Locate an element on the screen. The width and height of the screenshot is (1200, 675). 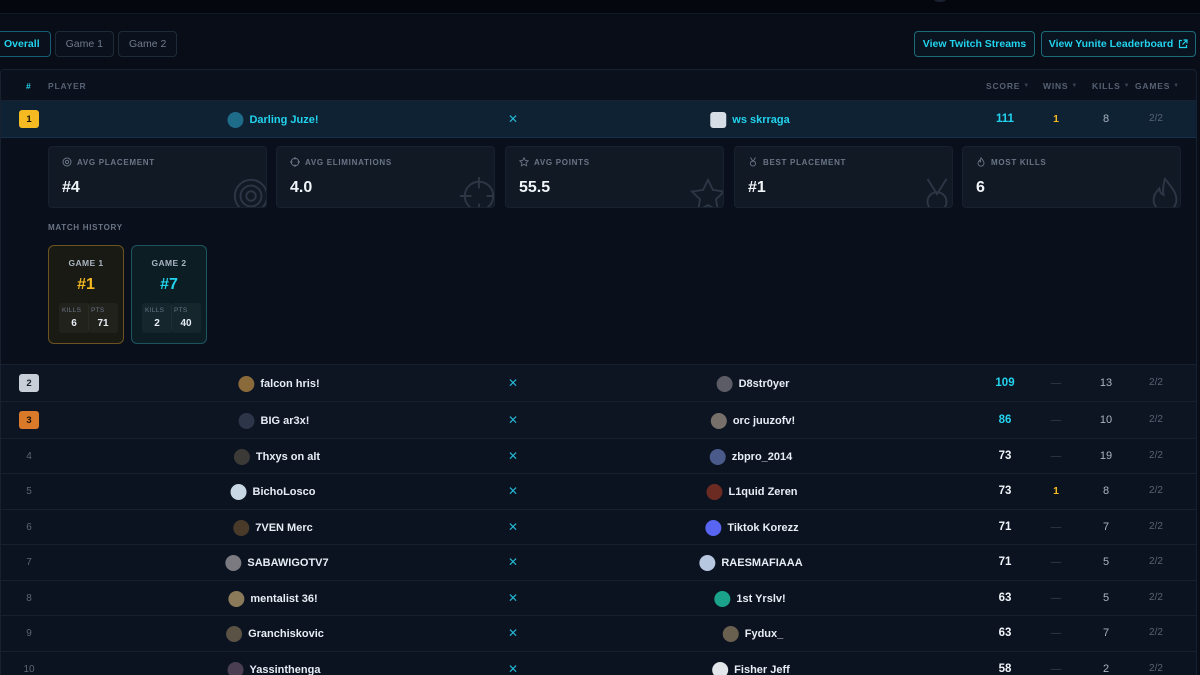
stat-label-text: BEST PLACEMENT is located at coordinates (805, 162).